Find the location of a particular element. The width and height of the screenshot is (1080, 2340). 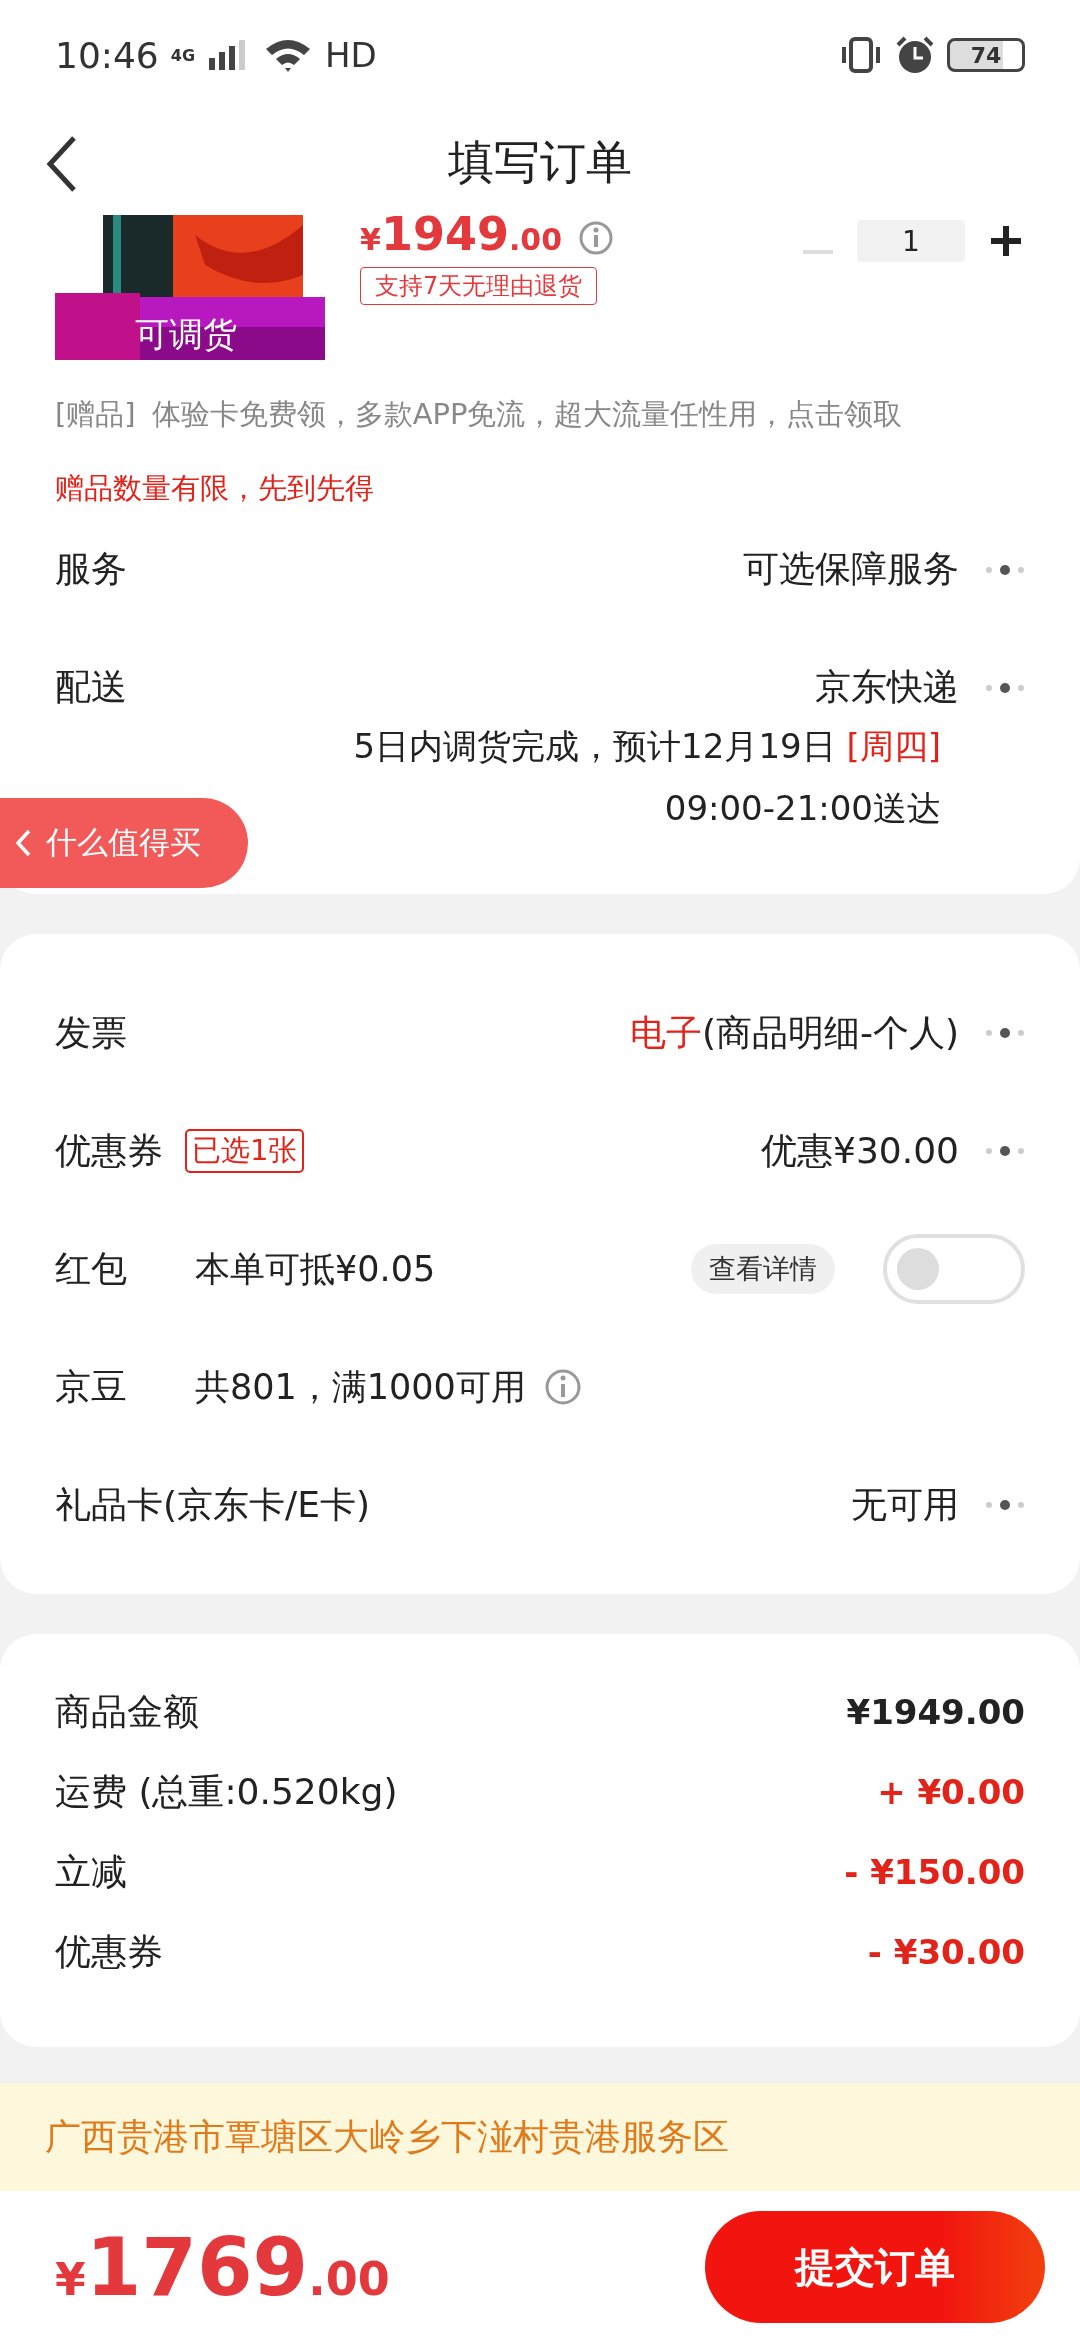

row-label: 配送 is located at coordinates (91, 687).